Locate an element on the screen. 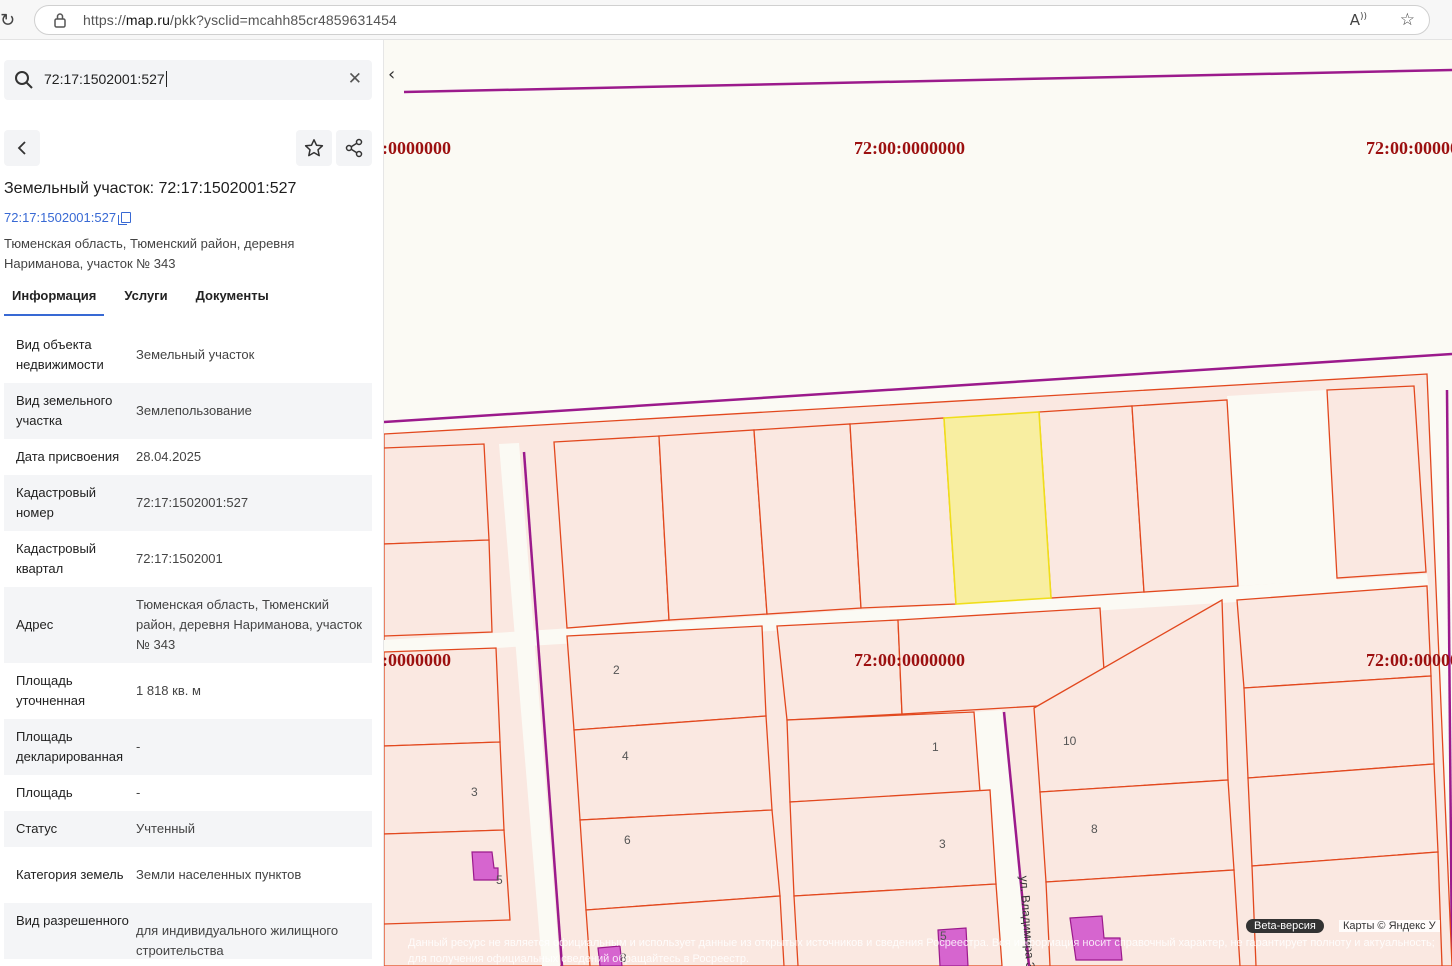  row-key: Кадастровый номер is located at coordinates (56, 502).